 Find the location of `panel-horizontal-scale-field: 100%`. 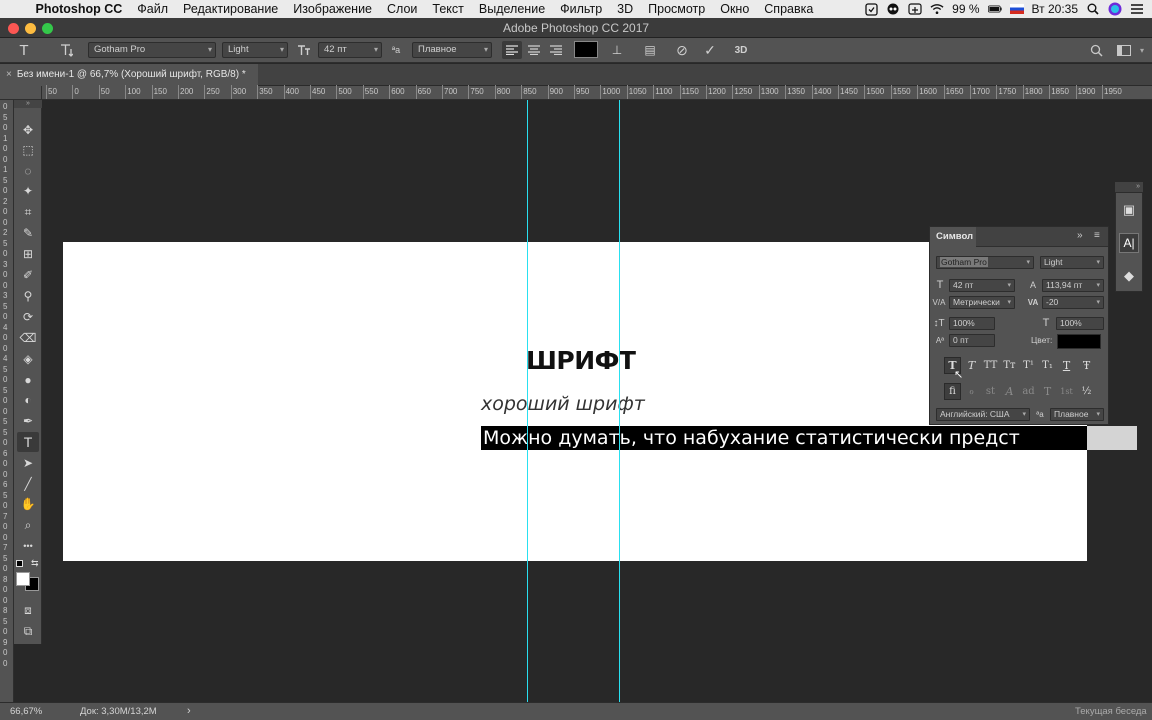

panel-horizontal-scale-field: 100% is located at coordinates (1080, 323).